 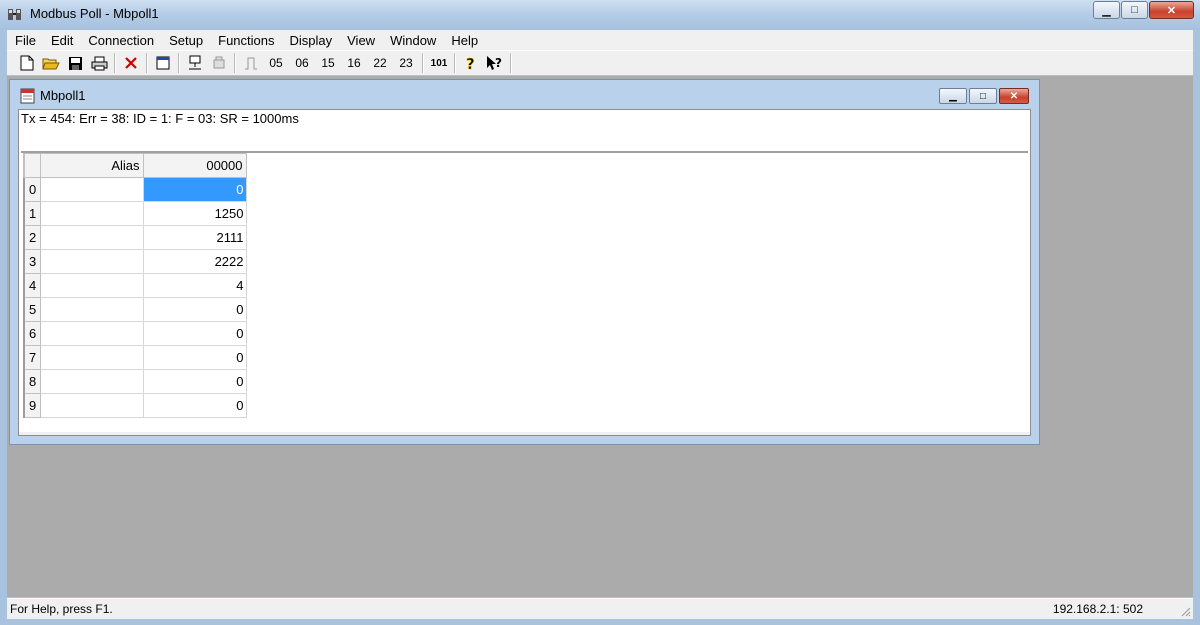 I want to click on table-row: 4 4, so click(x=135, y=285).